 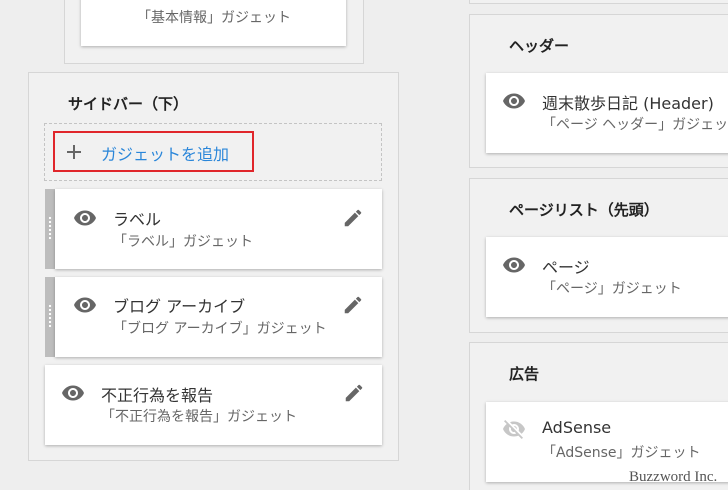 What do you see at coordinates (183, 242) in the screenshot?
I see `gadget-subtitle: 「ラベル」ガジェット` at bounding box center [183, 242].